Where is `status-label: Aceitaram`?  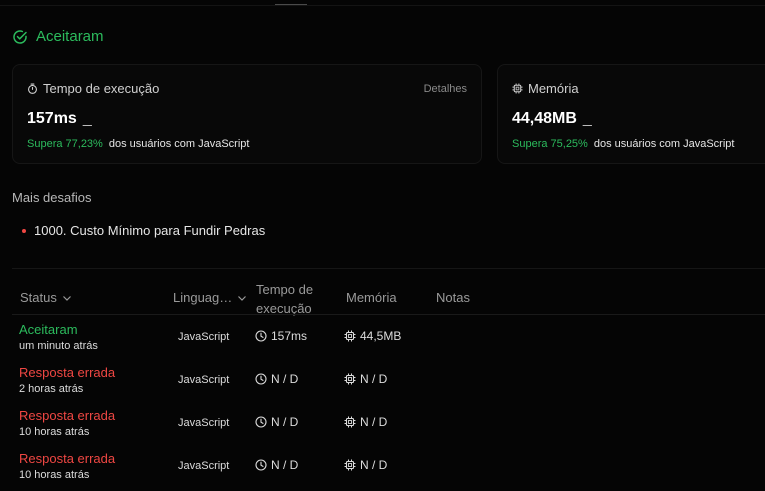
status-label: Aceitaram is located at coordinates (70, 36).